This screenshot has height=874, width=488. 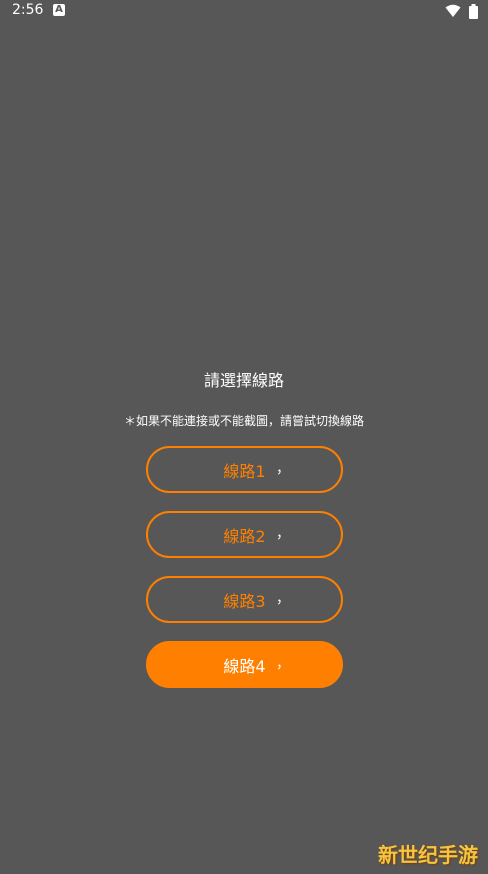 What do you see at coordinates (283, 534) in the screenshot?
I see `line-2-mark: ，` at bounding box center [283, 534].